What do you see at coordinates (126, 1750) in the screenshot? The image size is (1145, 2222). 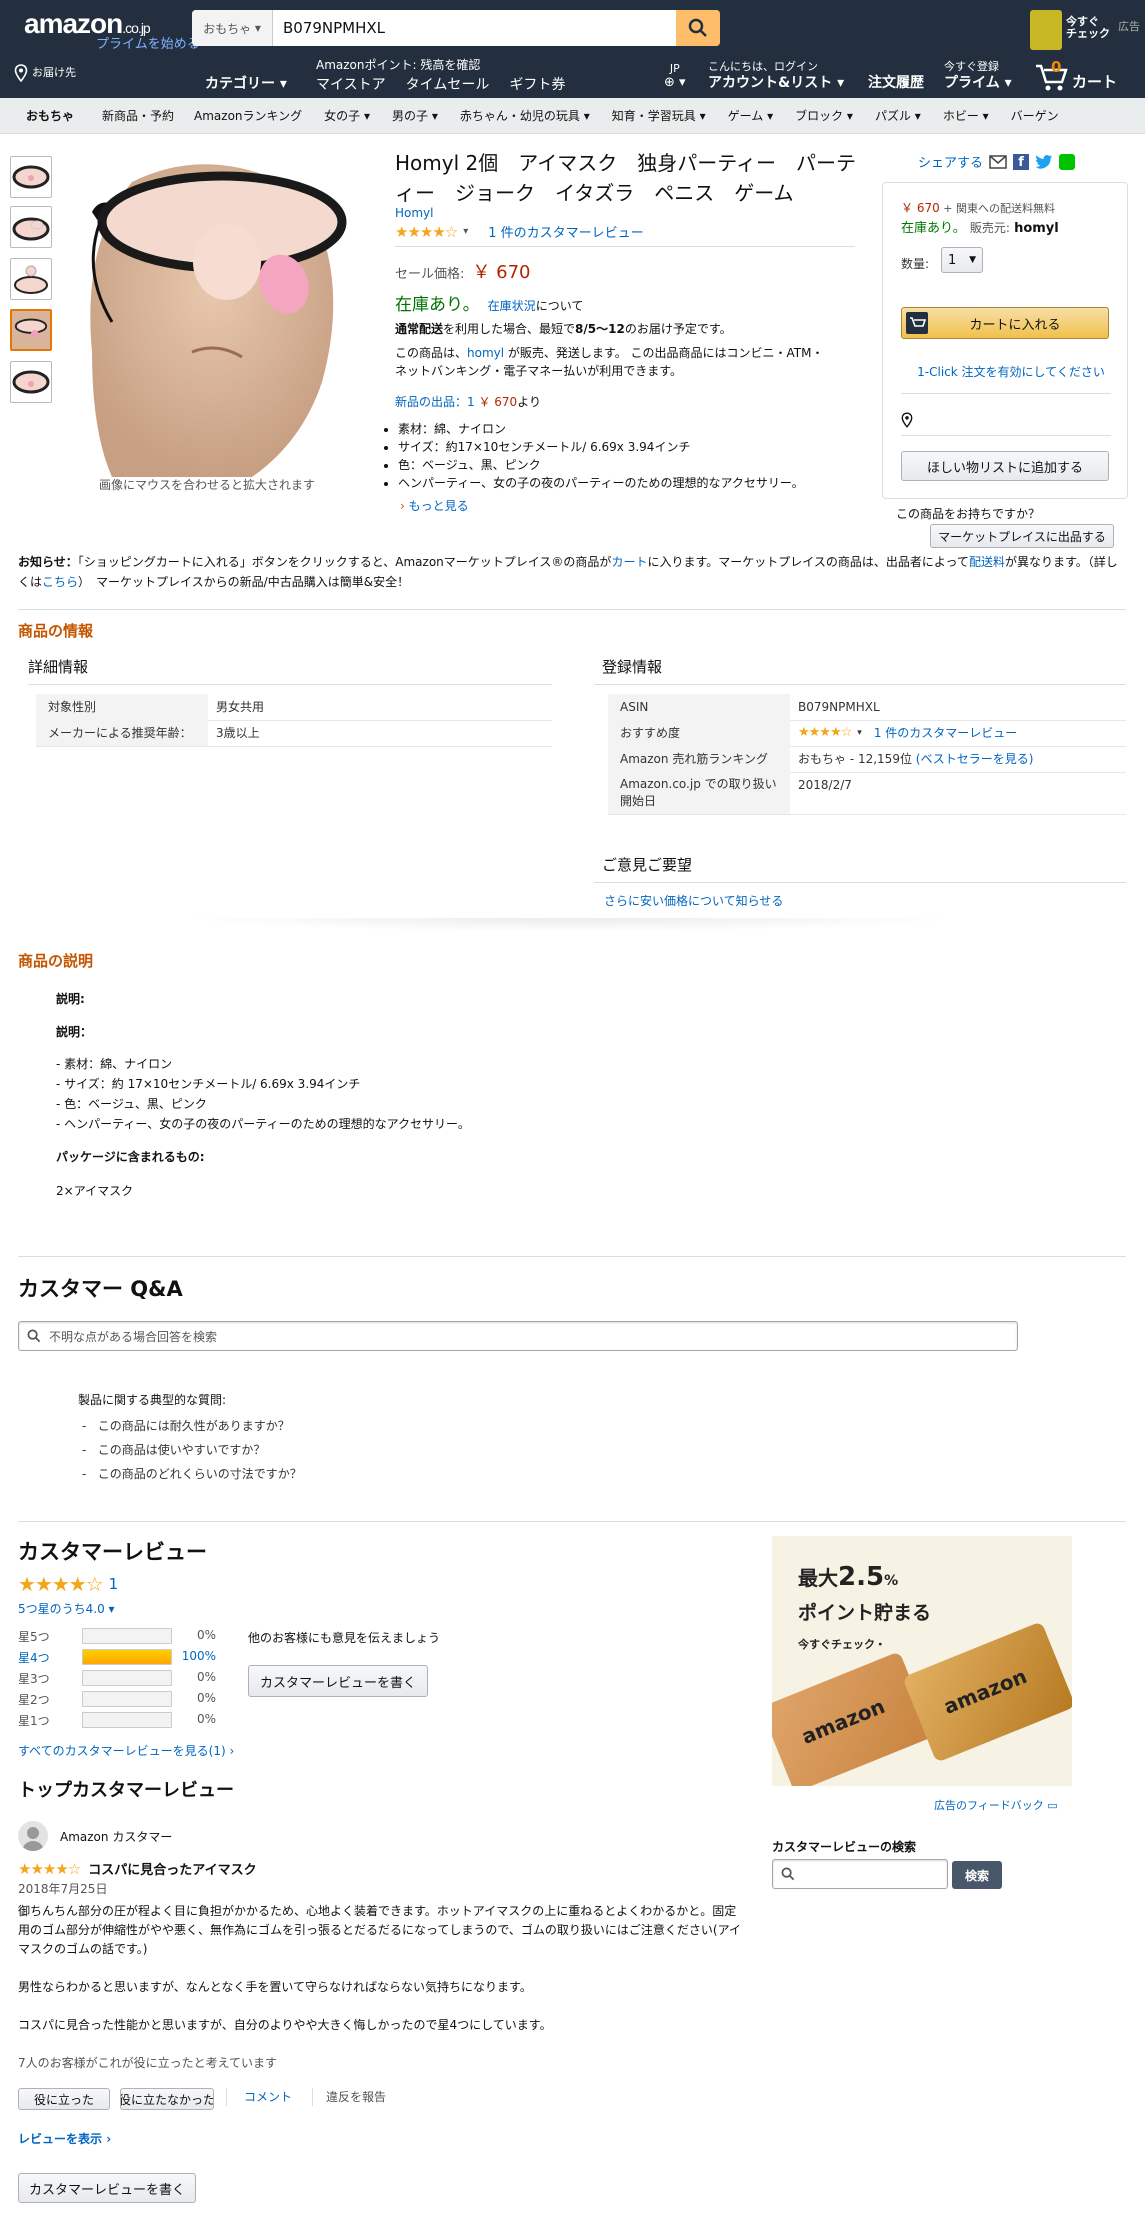 I see `see-all-reviews-link: すべてのカスタマーレビューを見る(1) ›` at bounding box center [126, 1750].